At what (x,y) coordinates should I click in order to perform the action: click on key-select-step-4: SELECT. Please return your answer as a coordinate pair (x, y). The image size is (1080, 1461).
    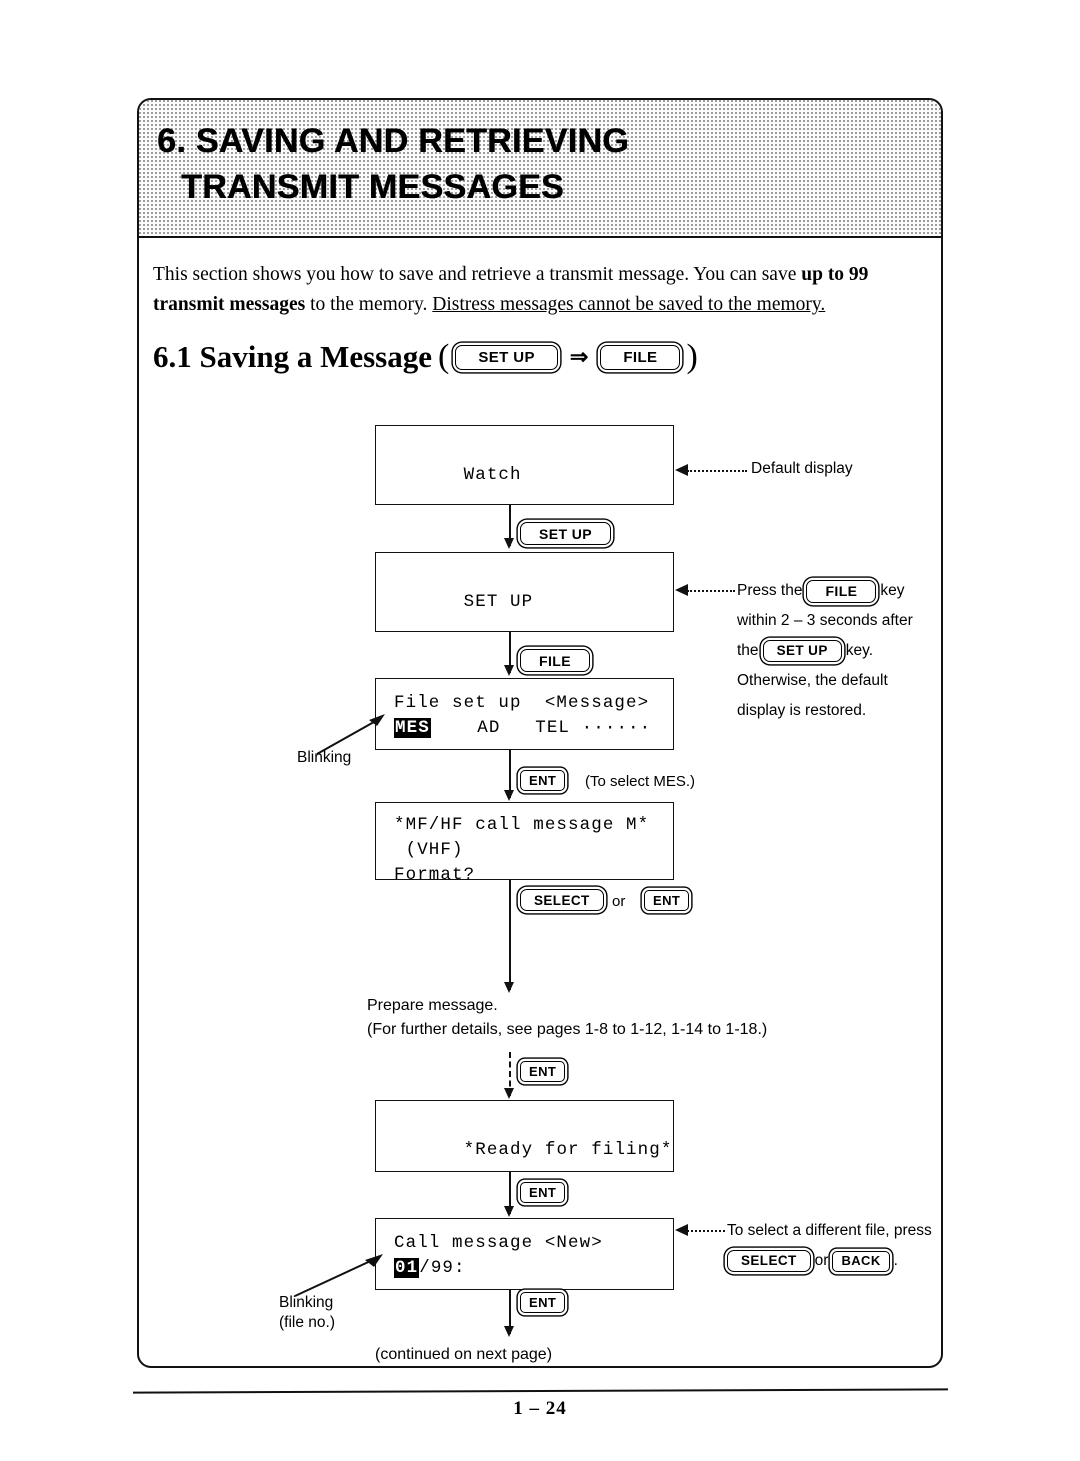
    Looking at the image, I should click on (562, 900).